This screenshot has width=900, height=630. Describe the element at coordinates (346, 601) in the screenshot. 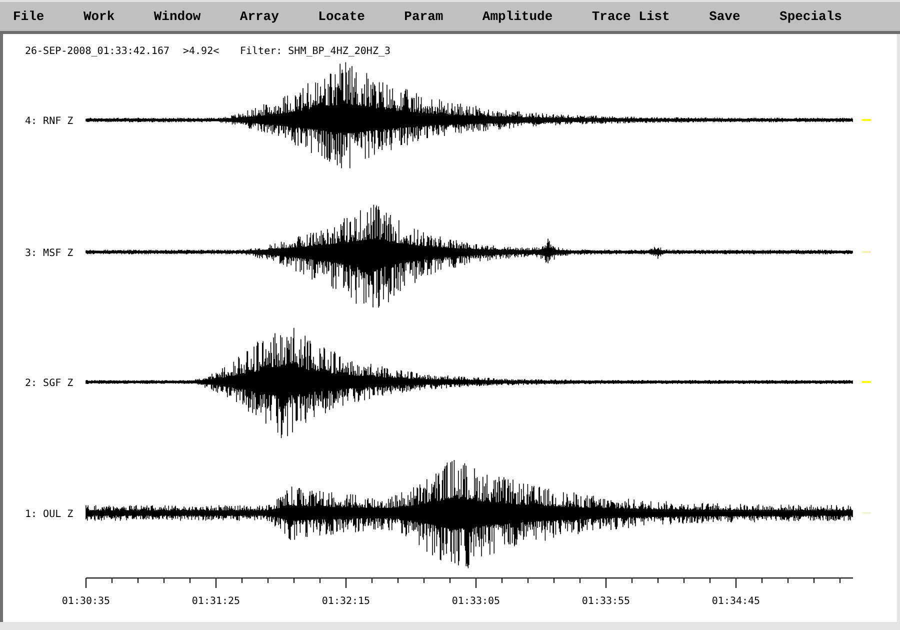

I see `time-label: 01:32:15` at that location.